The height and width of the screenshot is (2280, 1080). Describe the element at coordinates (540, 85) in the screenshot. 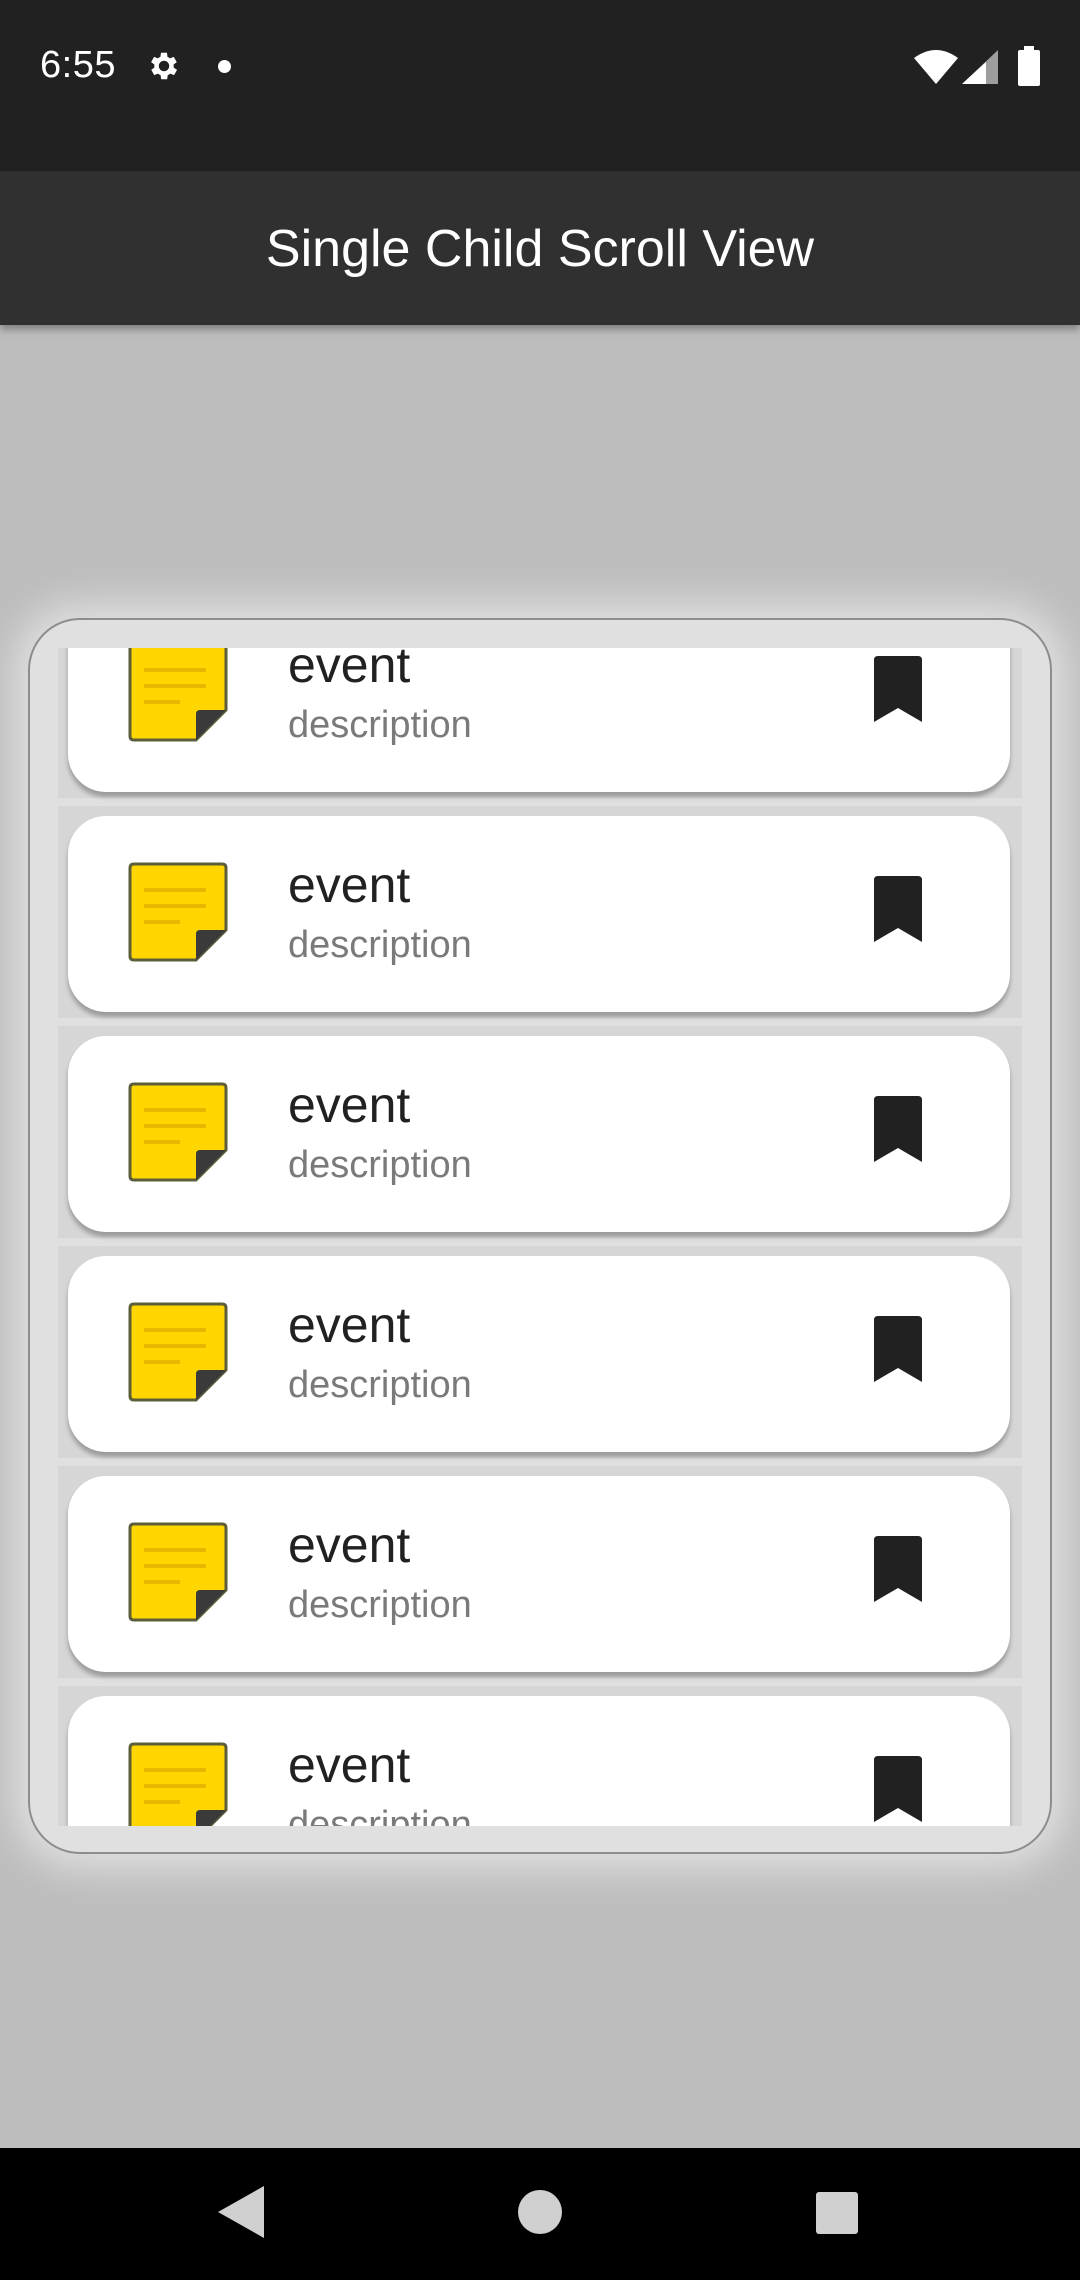

I see `status-bar: 6:55` at that location.